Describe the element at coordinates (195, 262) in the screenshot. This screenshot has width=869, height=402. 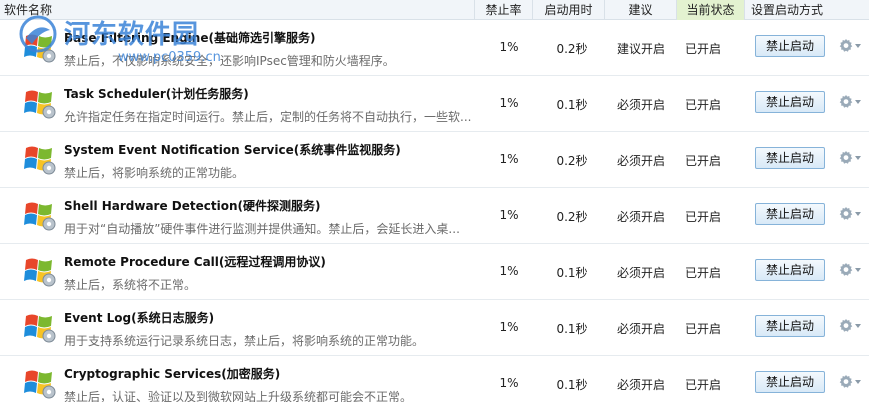
I see `service-name: Remote Procedure Call(远程过程调用协议)` at that location.